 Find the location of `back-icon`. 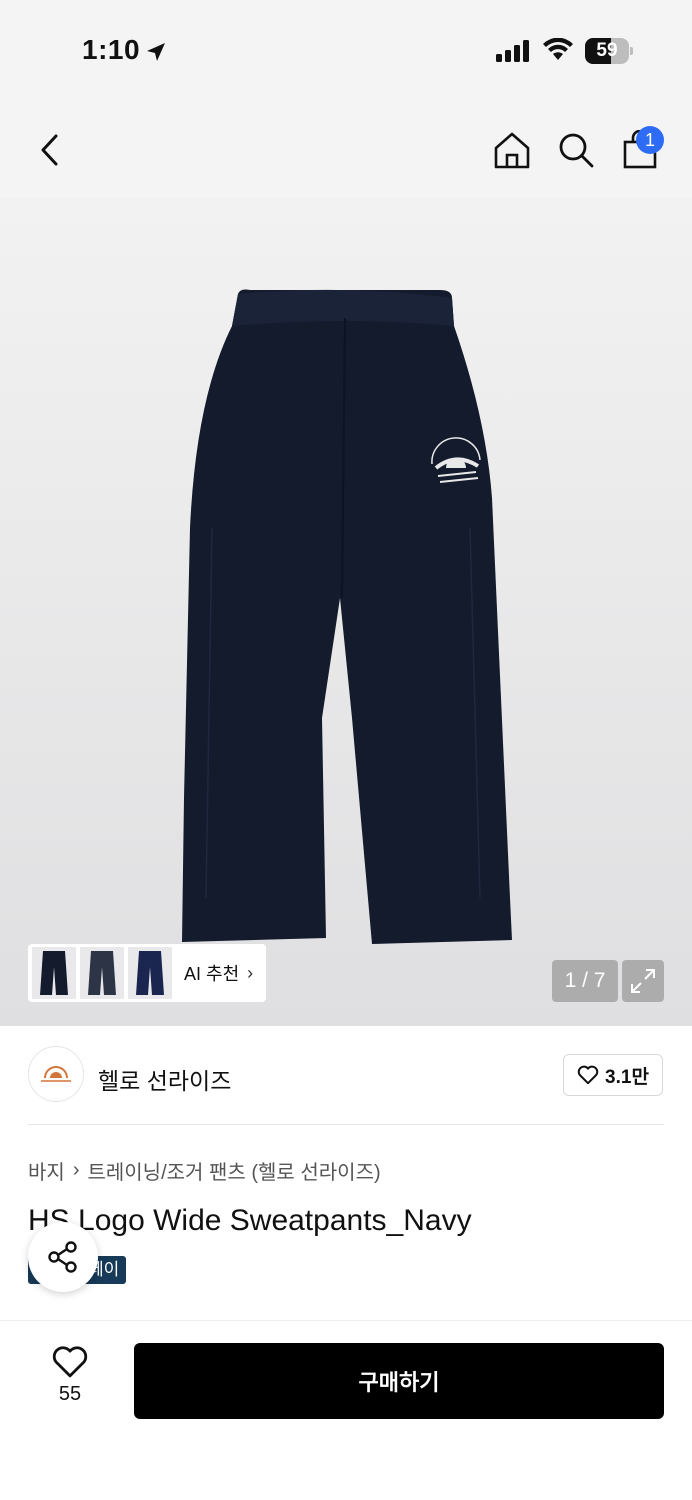

back-icon is located at coordinates (49, 150).